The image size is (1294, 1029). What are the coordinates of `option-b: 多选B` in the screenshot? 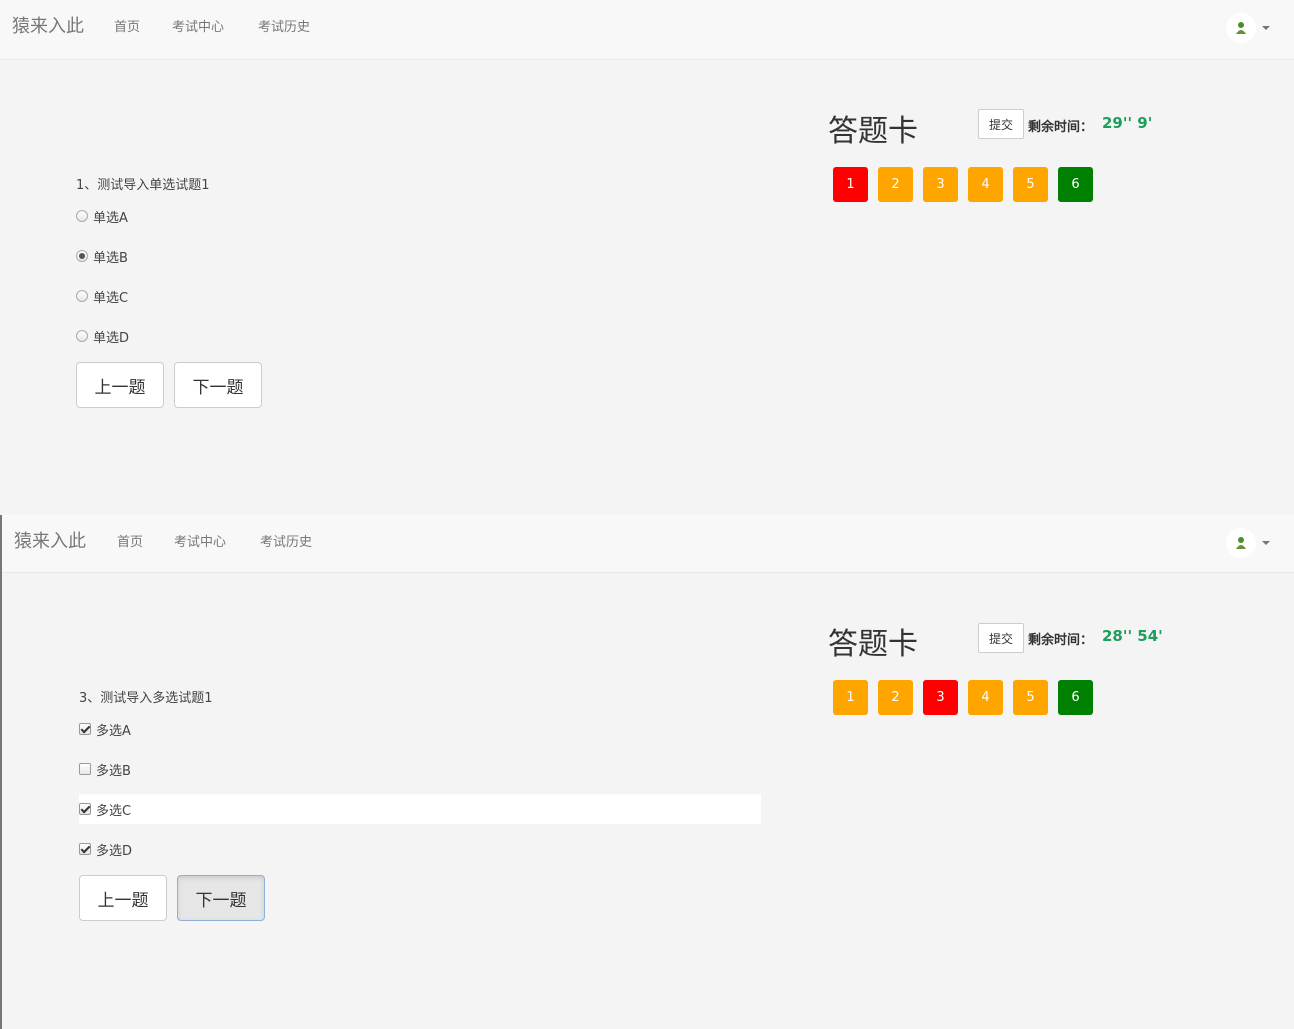 It's located at (105, 769).